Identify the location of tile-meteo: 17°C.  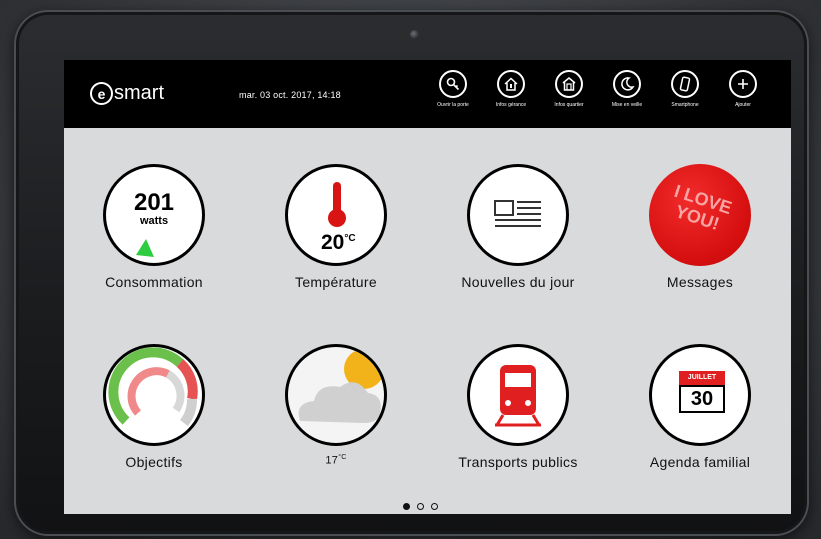
(336, 405).